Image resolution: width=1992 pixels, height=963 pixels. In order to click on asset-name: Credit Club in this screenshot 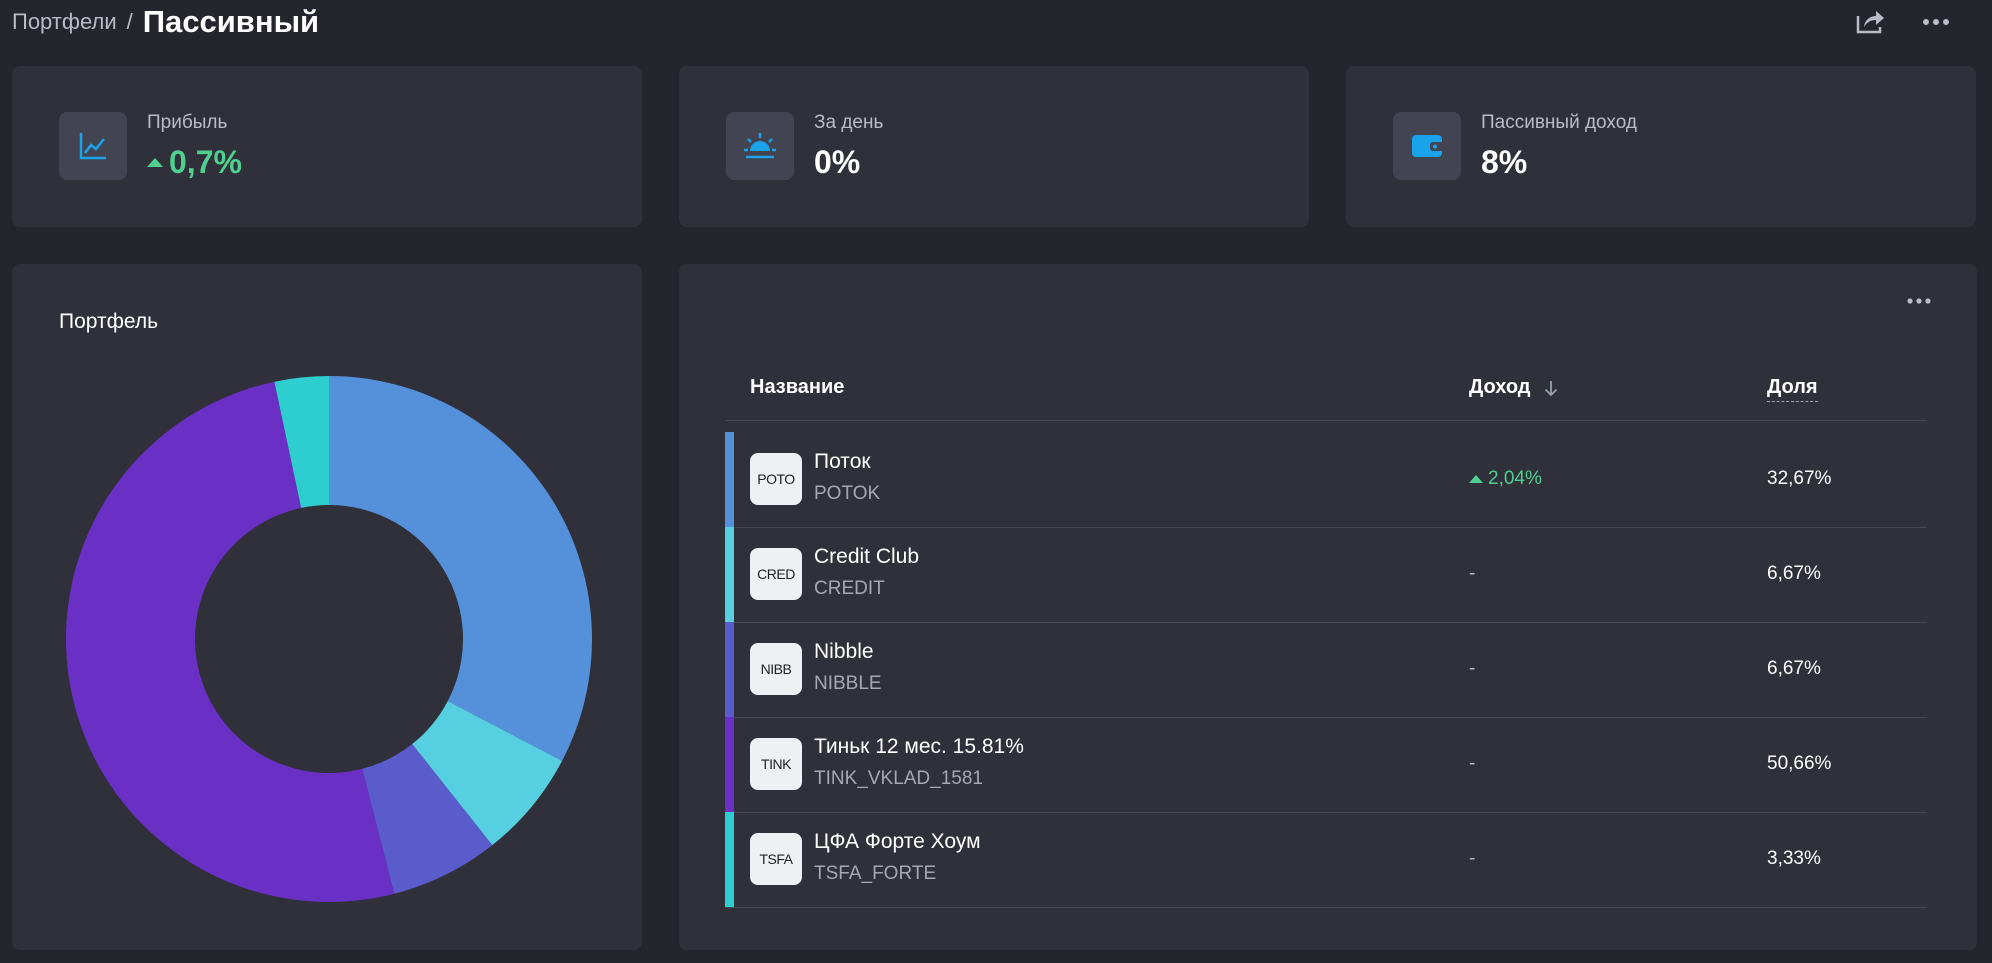, I will do `click(867, 556)`.